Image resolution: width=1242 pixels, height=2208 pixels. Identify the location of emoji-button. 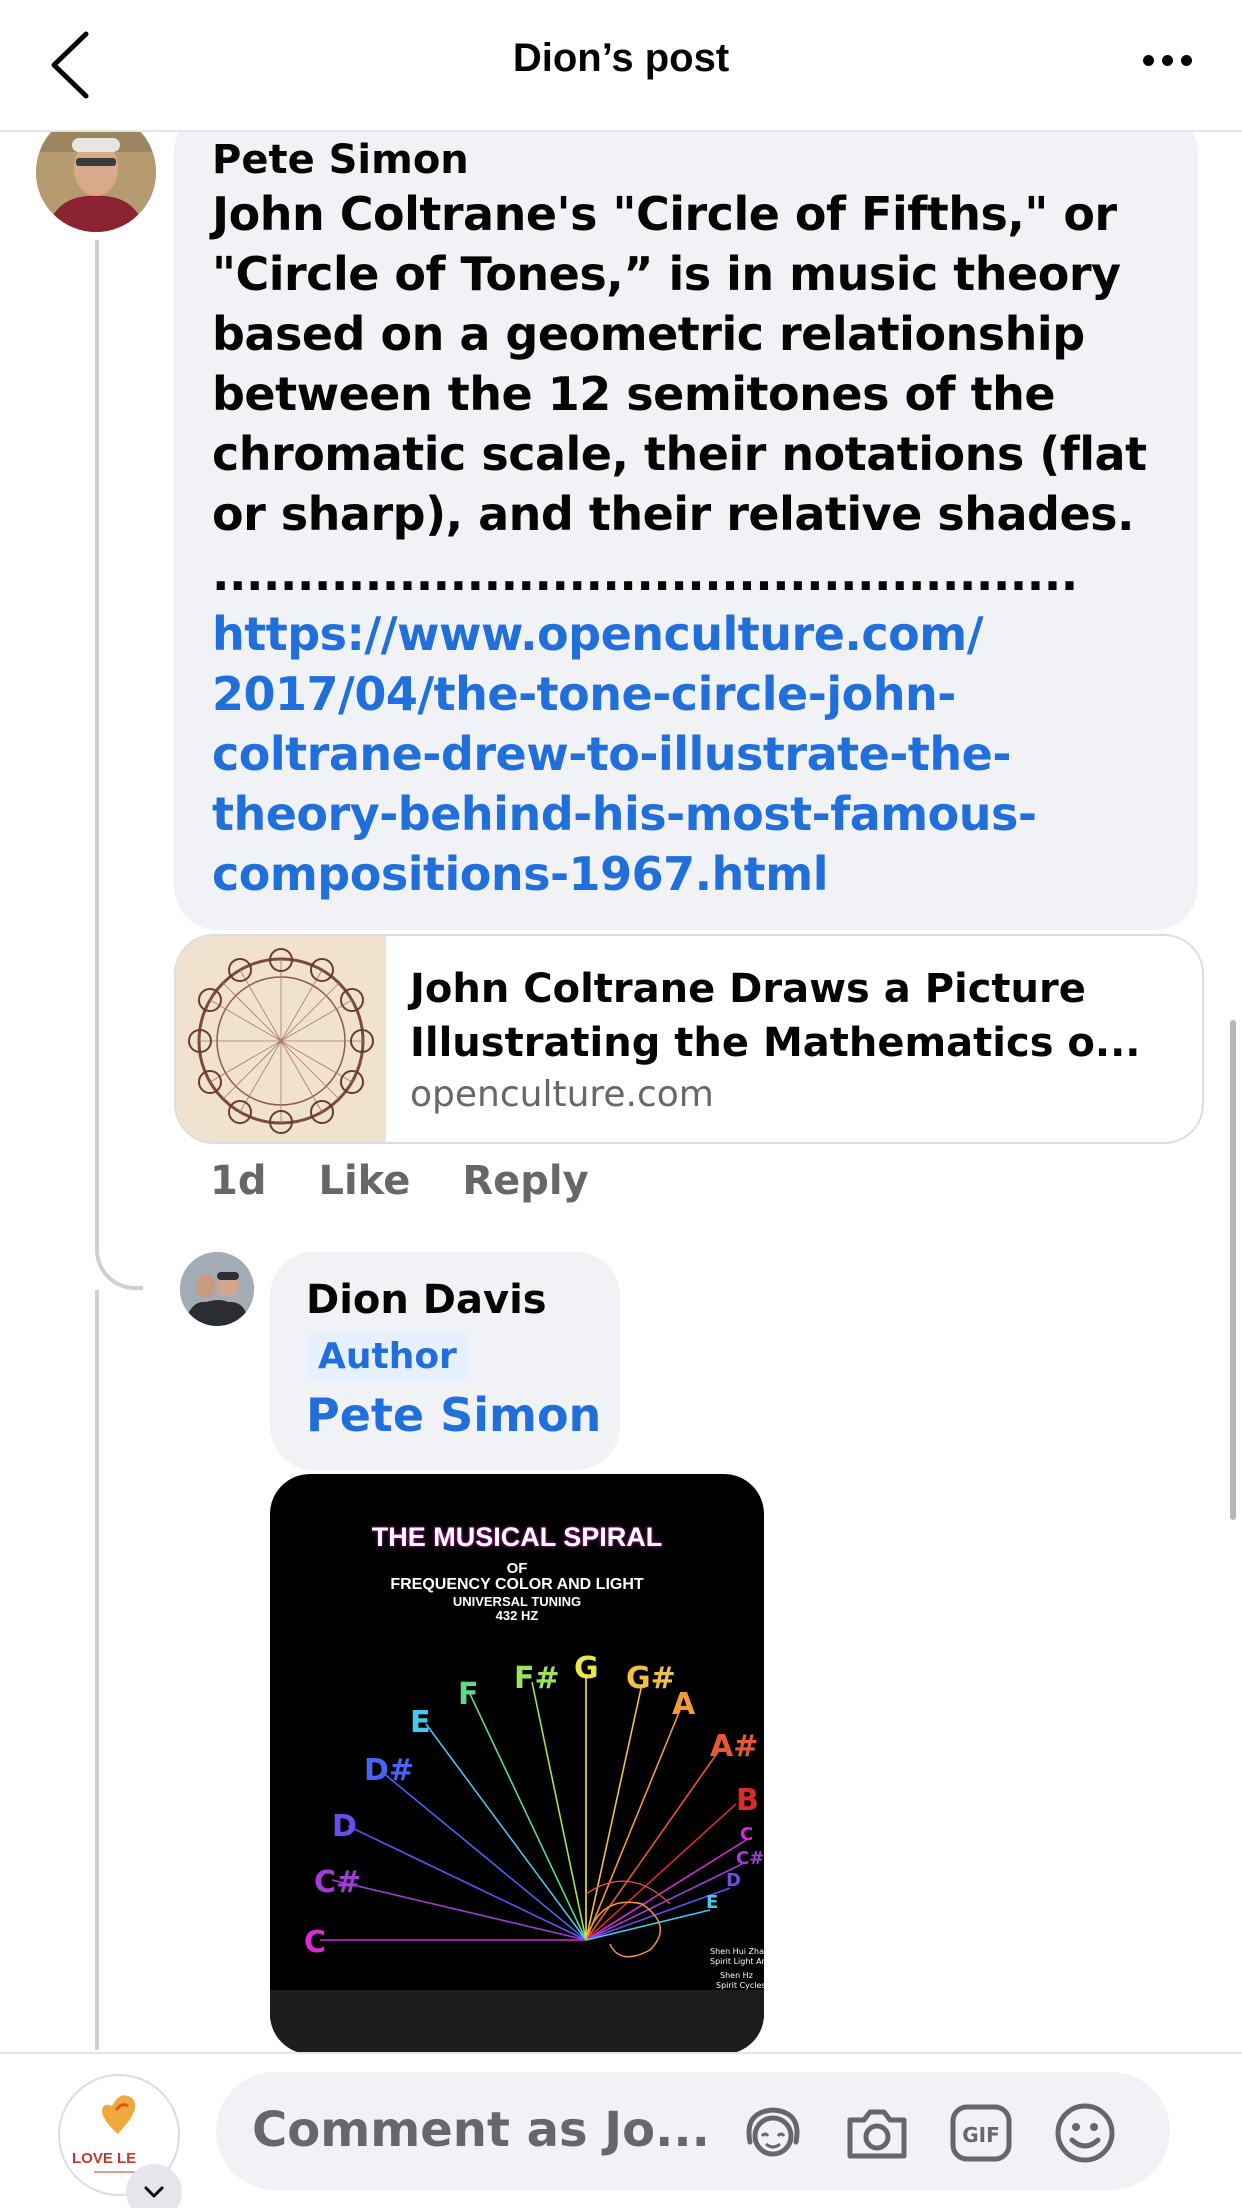
(1085, 2133).